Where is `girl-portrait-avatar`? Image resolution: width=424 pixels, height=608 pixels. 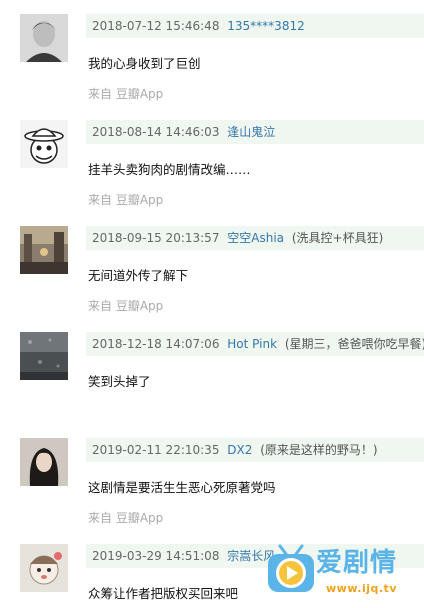
girl-portrait-avatar is located at coordinates (44, 462).